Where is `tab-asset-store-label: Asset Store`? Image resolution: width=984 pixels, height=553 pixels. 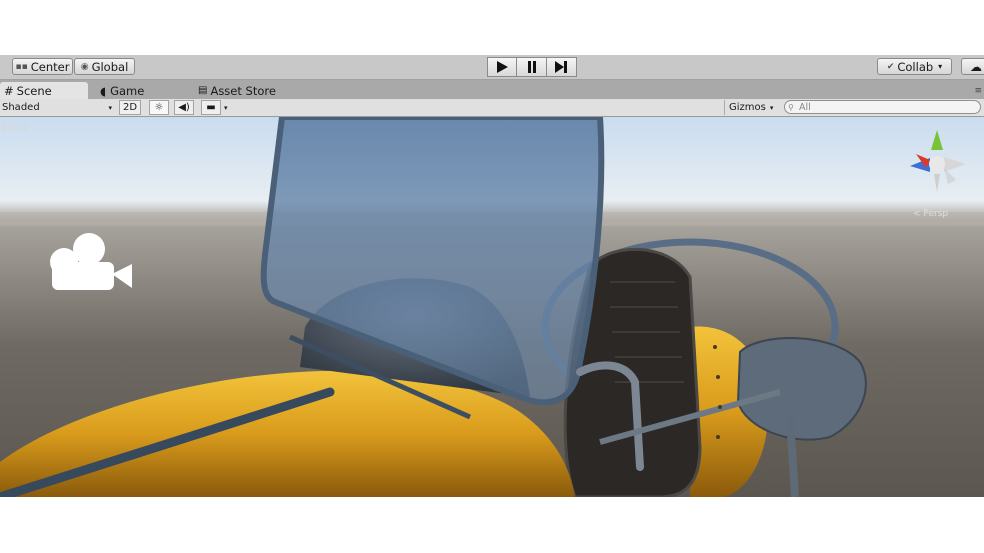
tab-asset-store-label: Asset Store is located at coordinates (243, 90).